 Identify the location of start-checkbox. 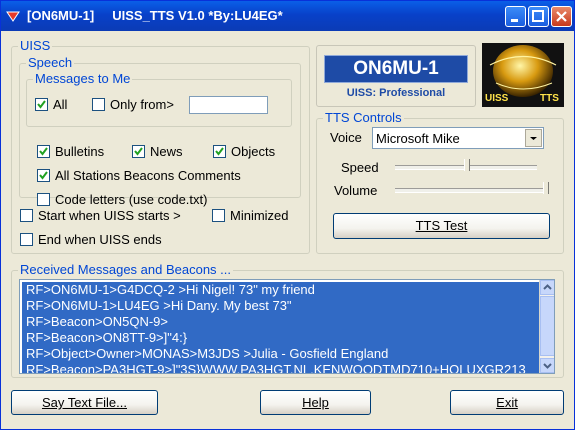
(26, 215).